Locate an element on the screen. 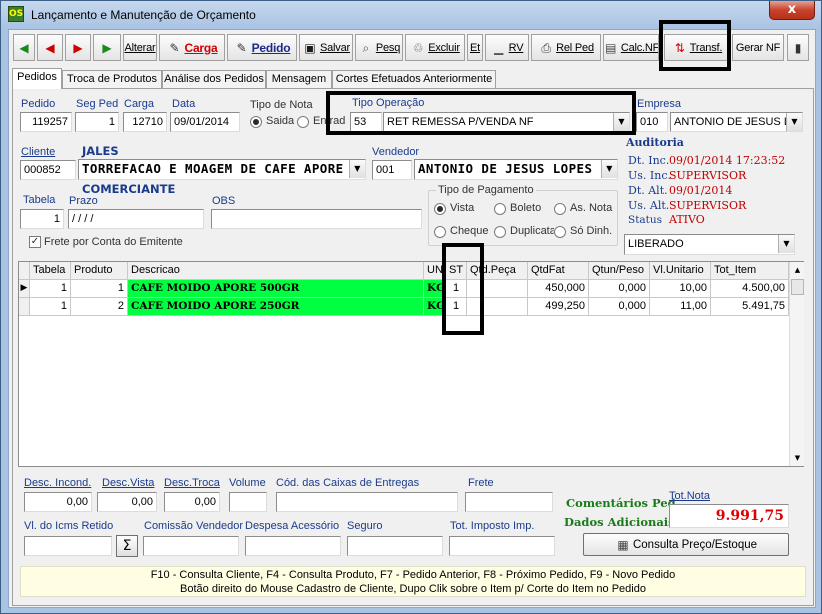 This screenshot has width=822, height=614. caixas-field is located at coordinates (367, 502).